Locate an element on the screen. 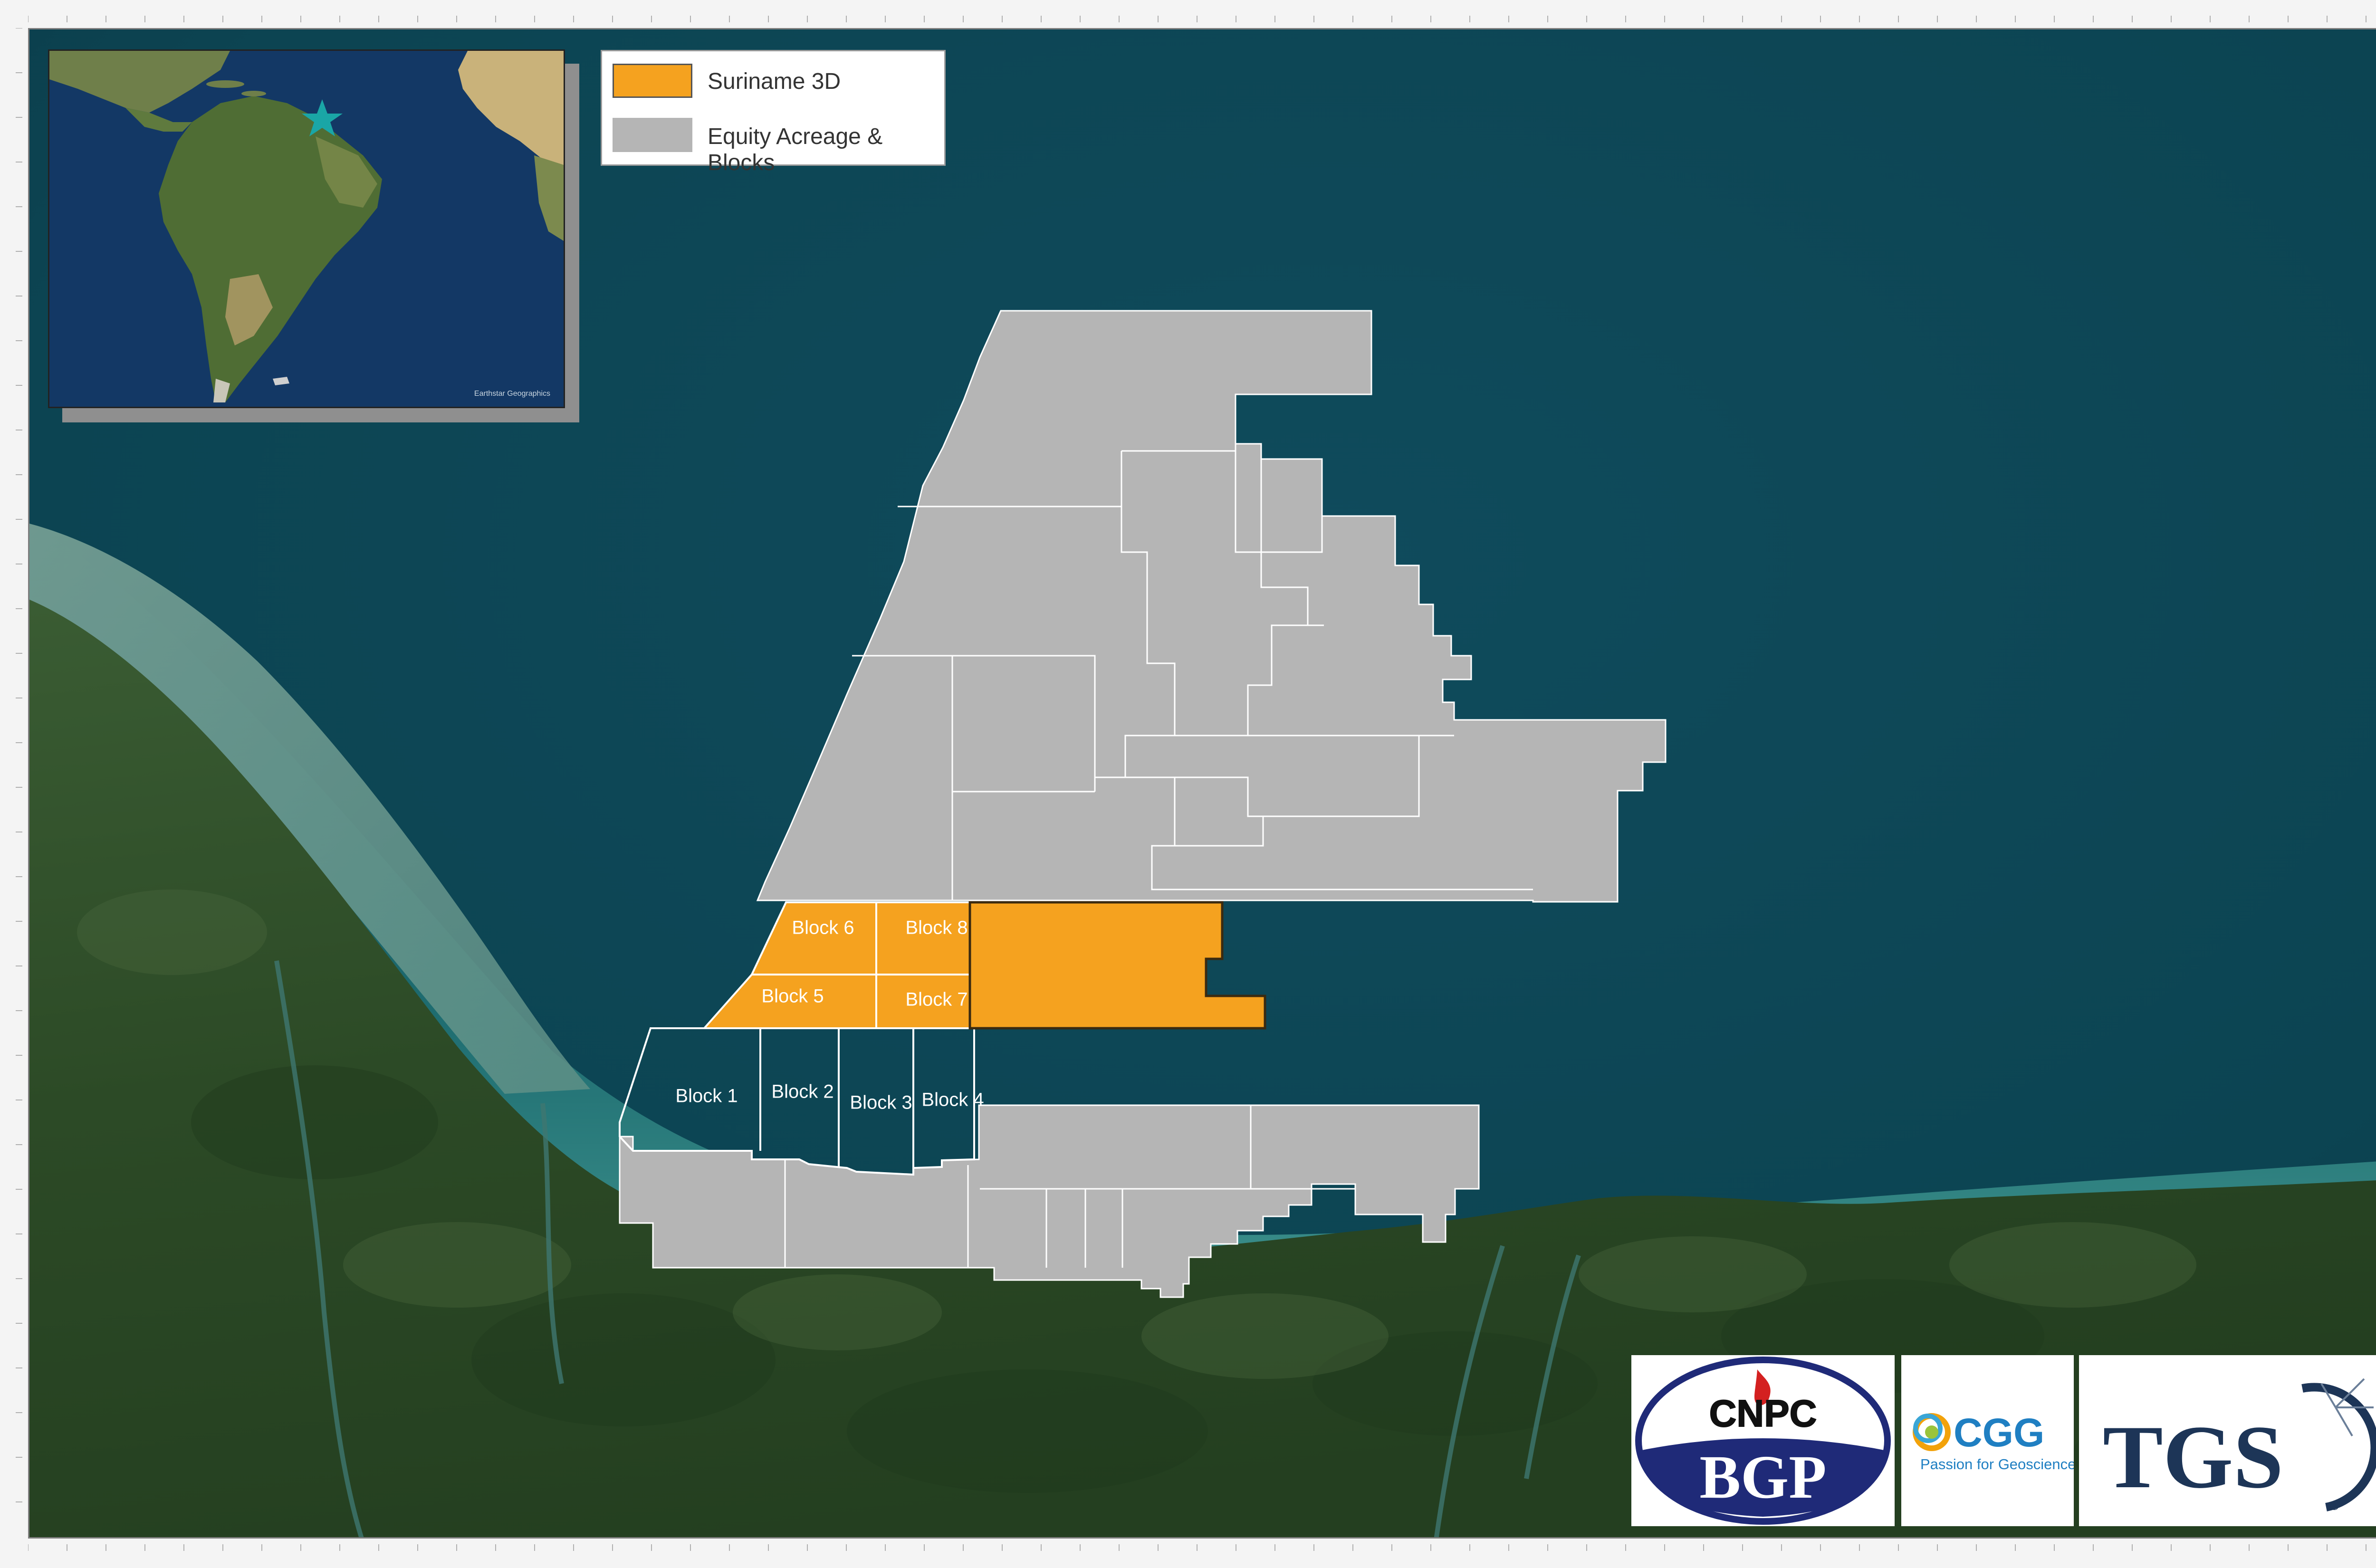  tgs-logo: TGS ® is located at coordinates (2227, 1441).